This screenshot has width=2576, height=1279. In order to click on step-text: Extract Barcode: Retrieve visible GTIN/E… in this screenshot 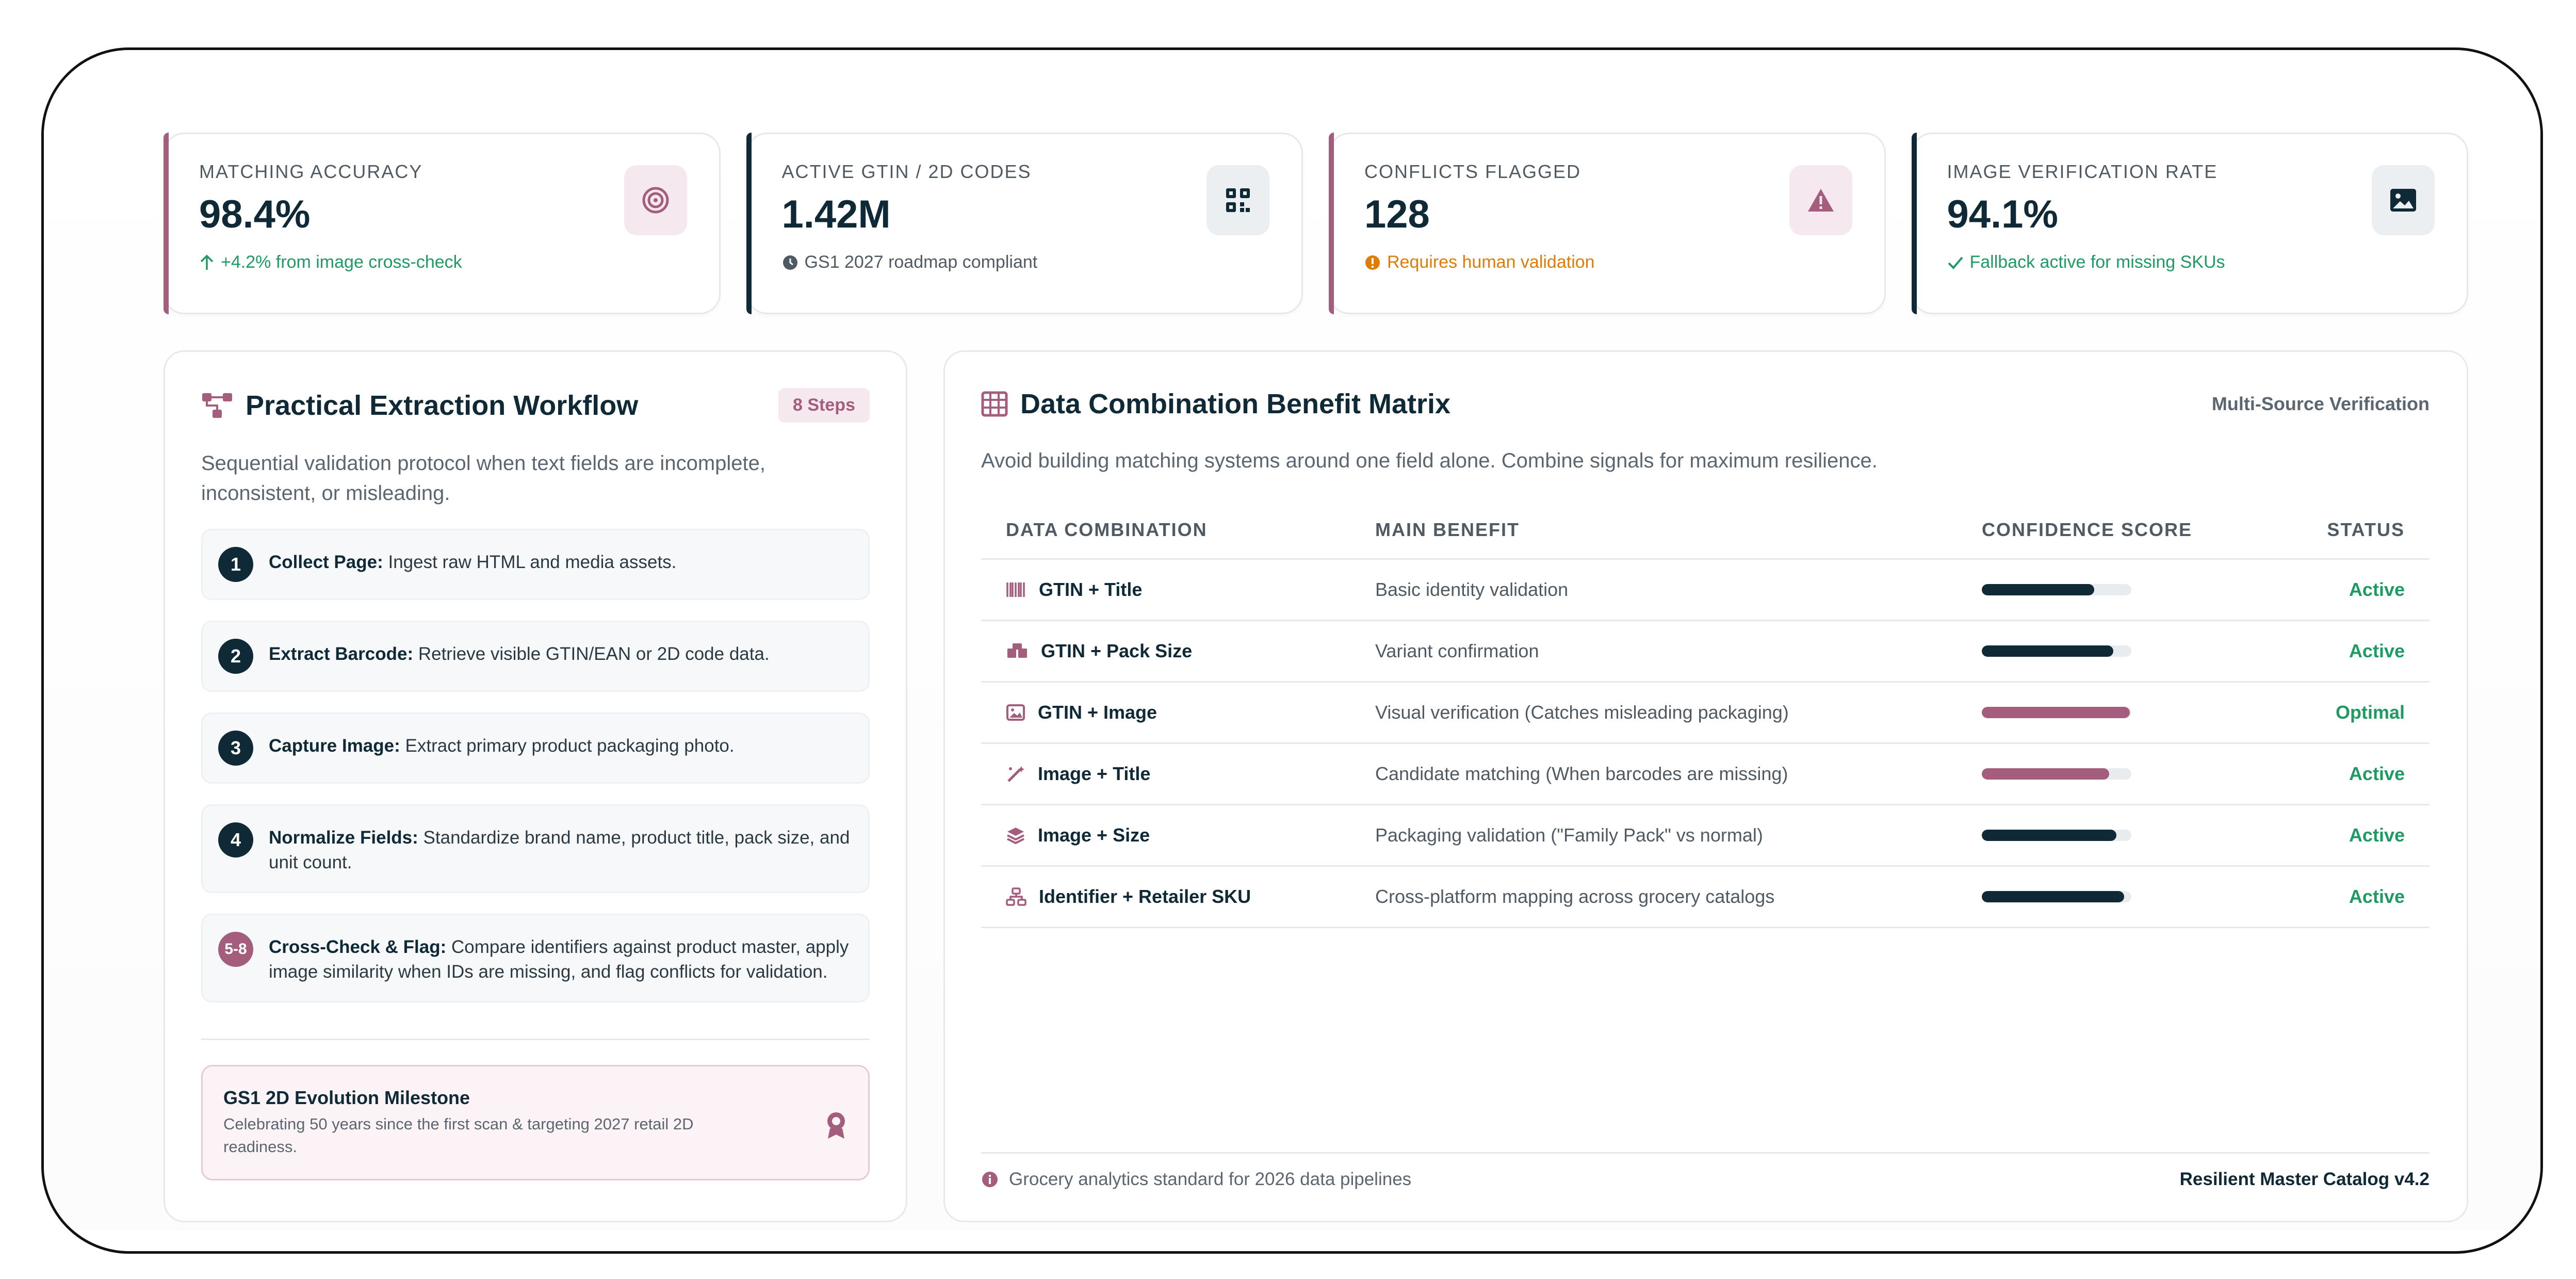, I will do `click(520, 653)`.